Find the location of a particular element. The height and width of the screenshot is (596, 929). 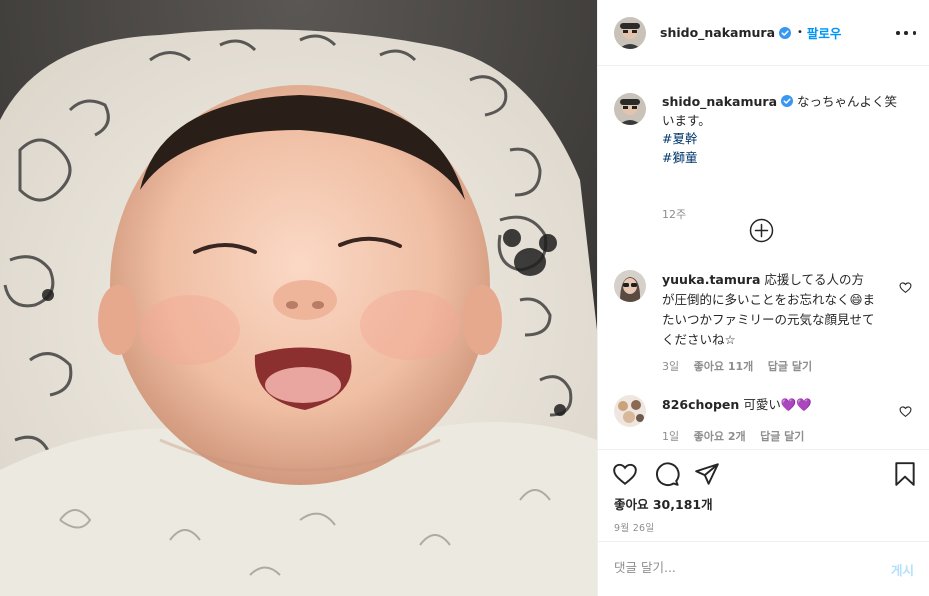

caption-username: shido_nakamura is located at coordinates (719, 101).